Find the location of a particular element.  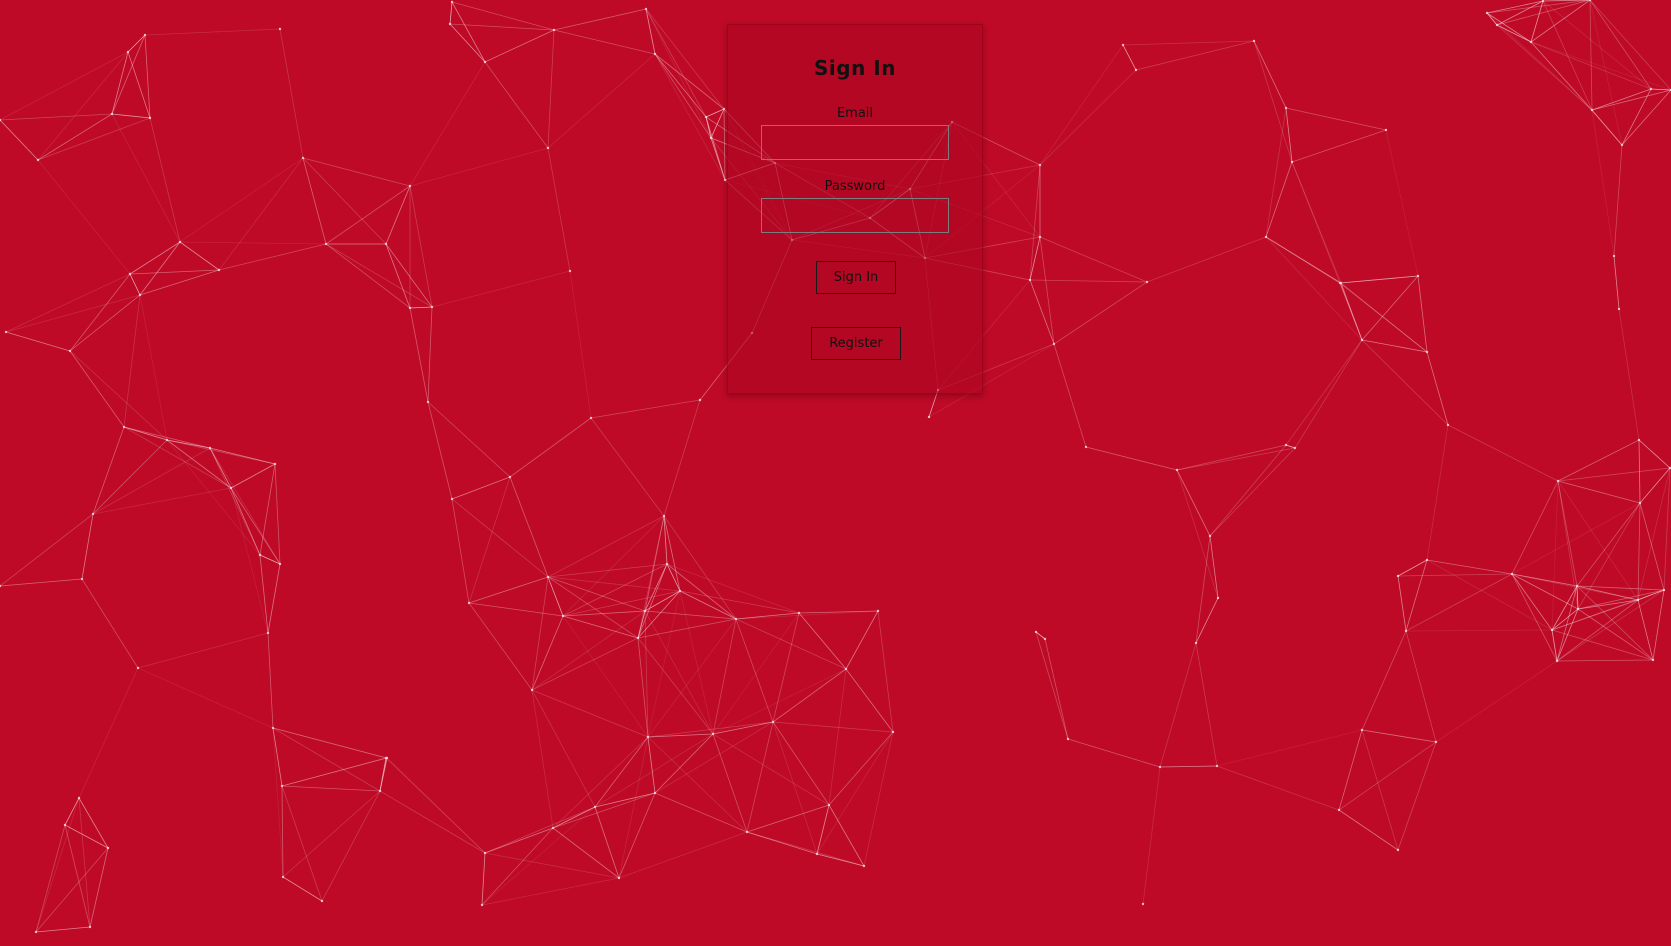

page-title: Sign In is located at coordinates (855, 68).